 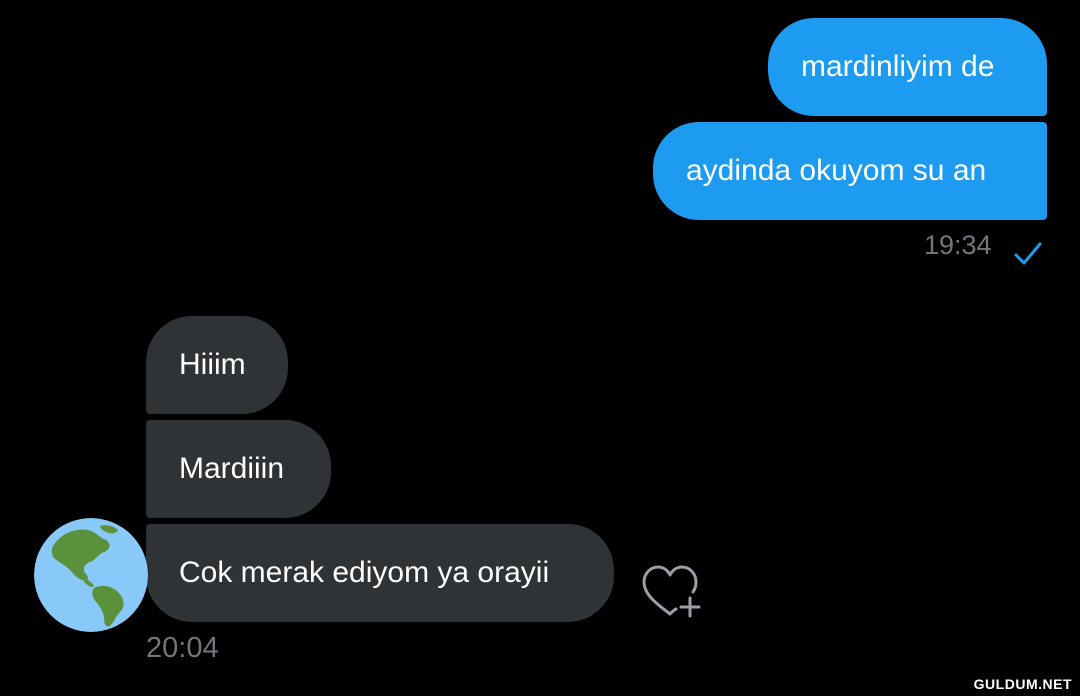 I want to click on sent-message-bubble: mardinliyim de, so click(x=907, y=67).